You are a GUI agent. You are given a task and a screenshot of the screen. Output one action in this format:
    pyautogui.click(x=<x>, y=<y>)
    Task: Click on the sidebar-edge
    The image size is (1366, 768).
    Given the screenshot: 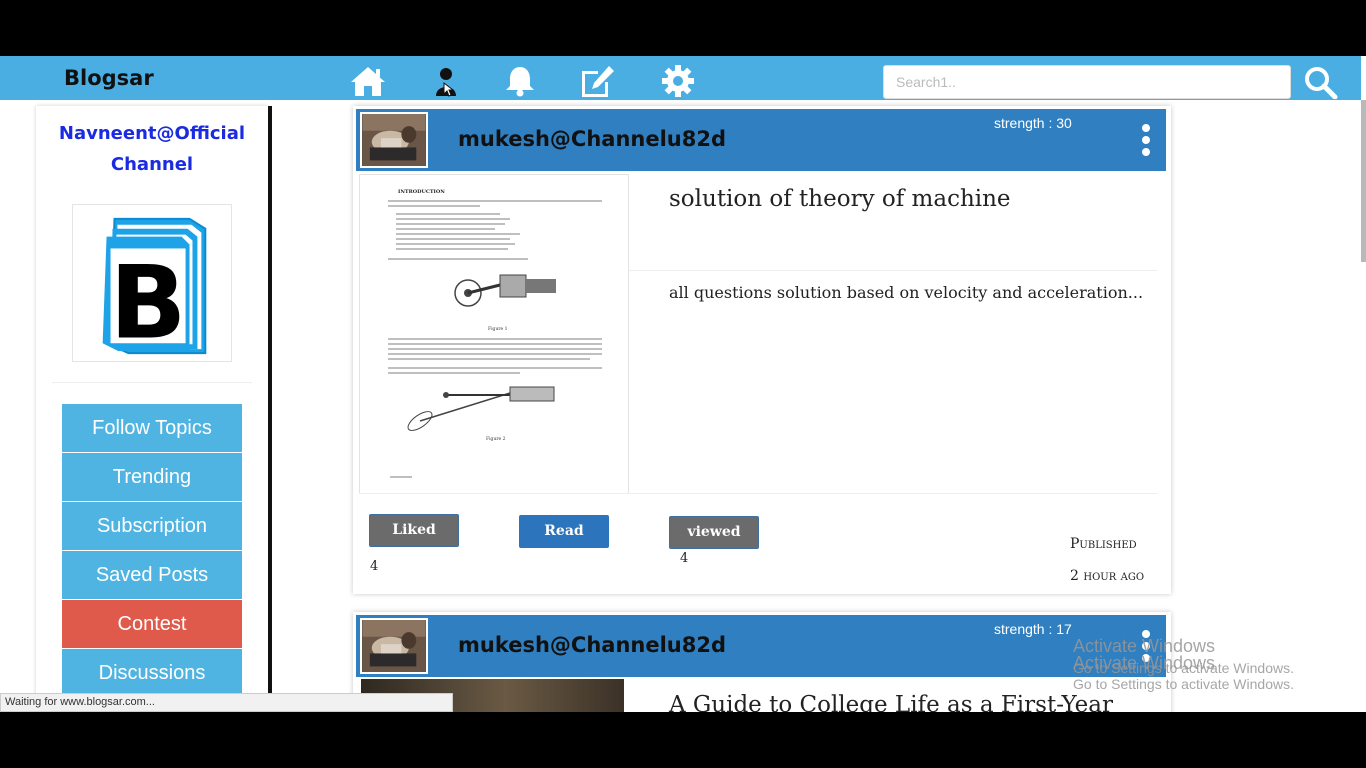 What is the action you would take?
    pyautogui.click(x=270, y=401)
    